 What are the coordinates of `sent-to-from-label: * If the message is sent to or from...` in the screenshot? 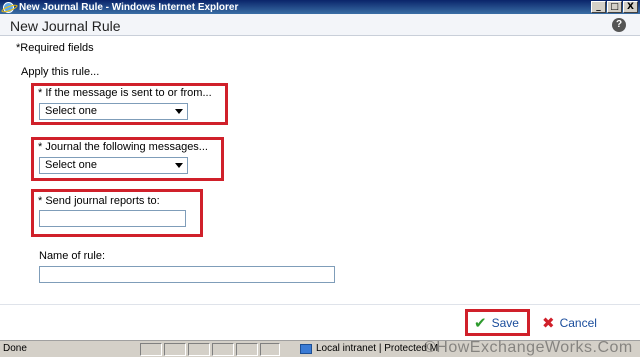 It's located at (125, 93).